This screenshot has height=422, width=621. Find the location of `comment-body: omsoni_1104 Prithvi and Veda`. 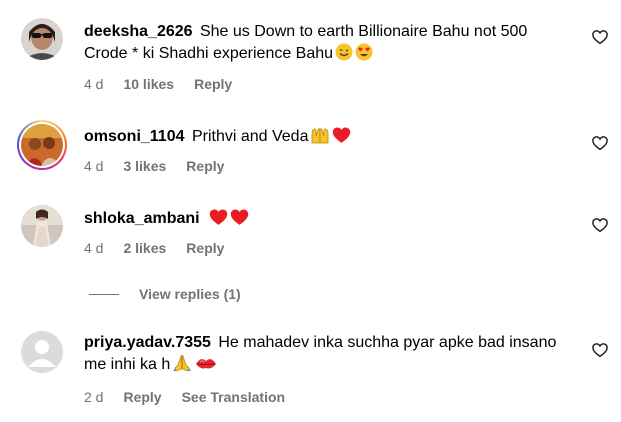

comment-body: omsoni_1104 Prithvi and Veda is located at coordinates (329, 138).